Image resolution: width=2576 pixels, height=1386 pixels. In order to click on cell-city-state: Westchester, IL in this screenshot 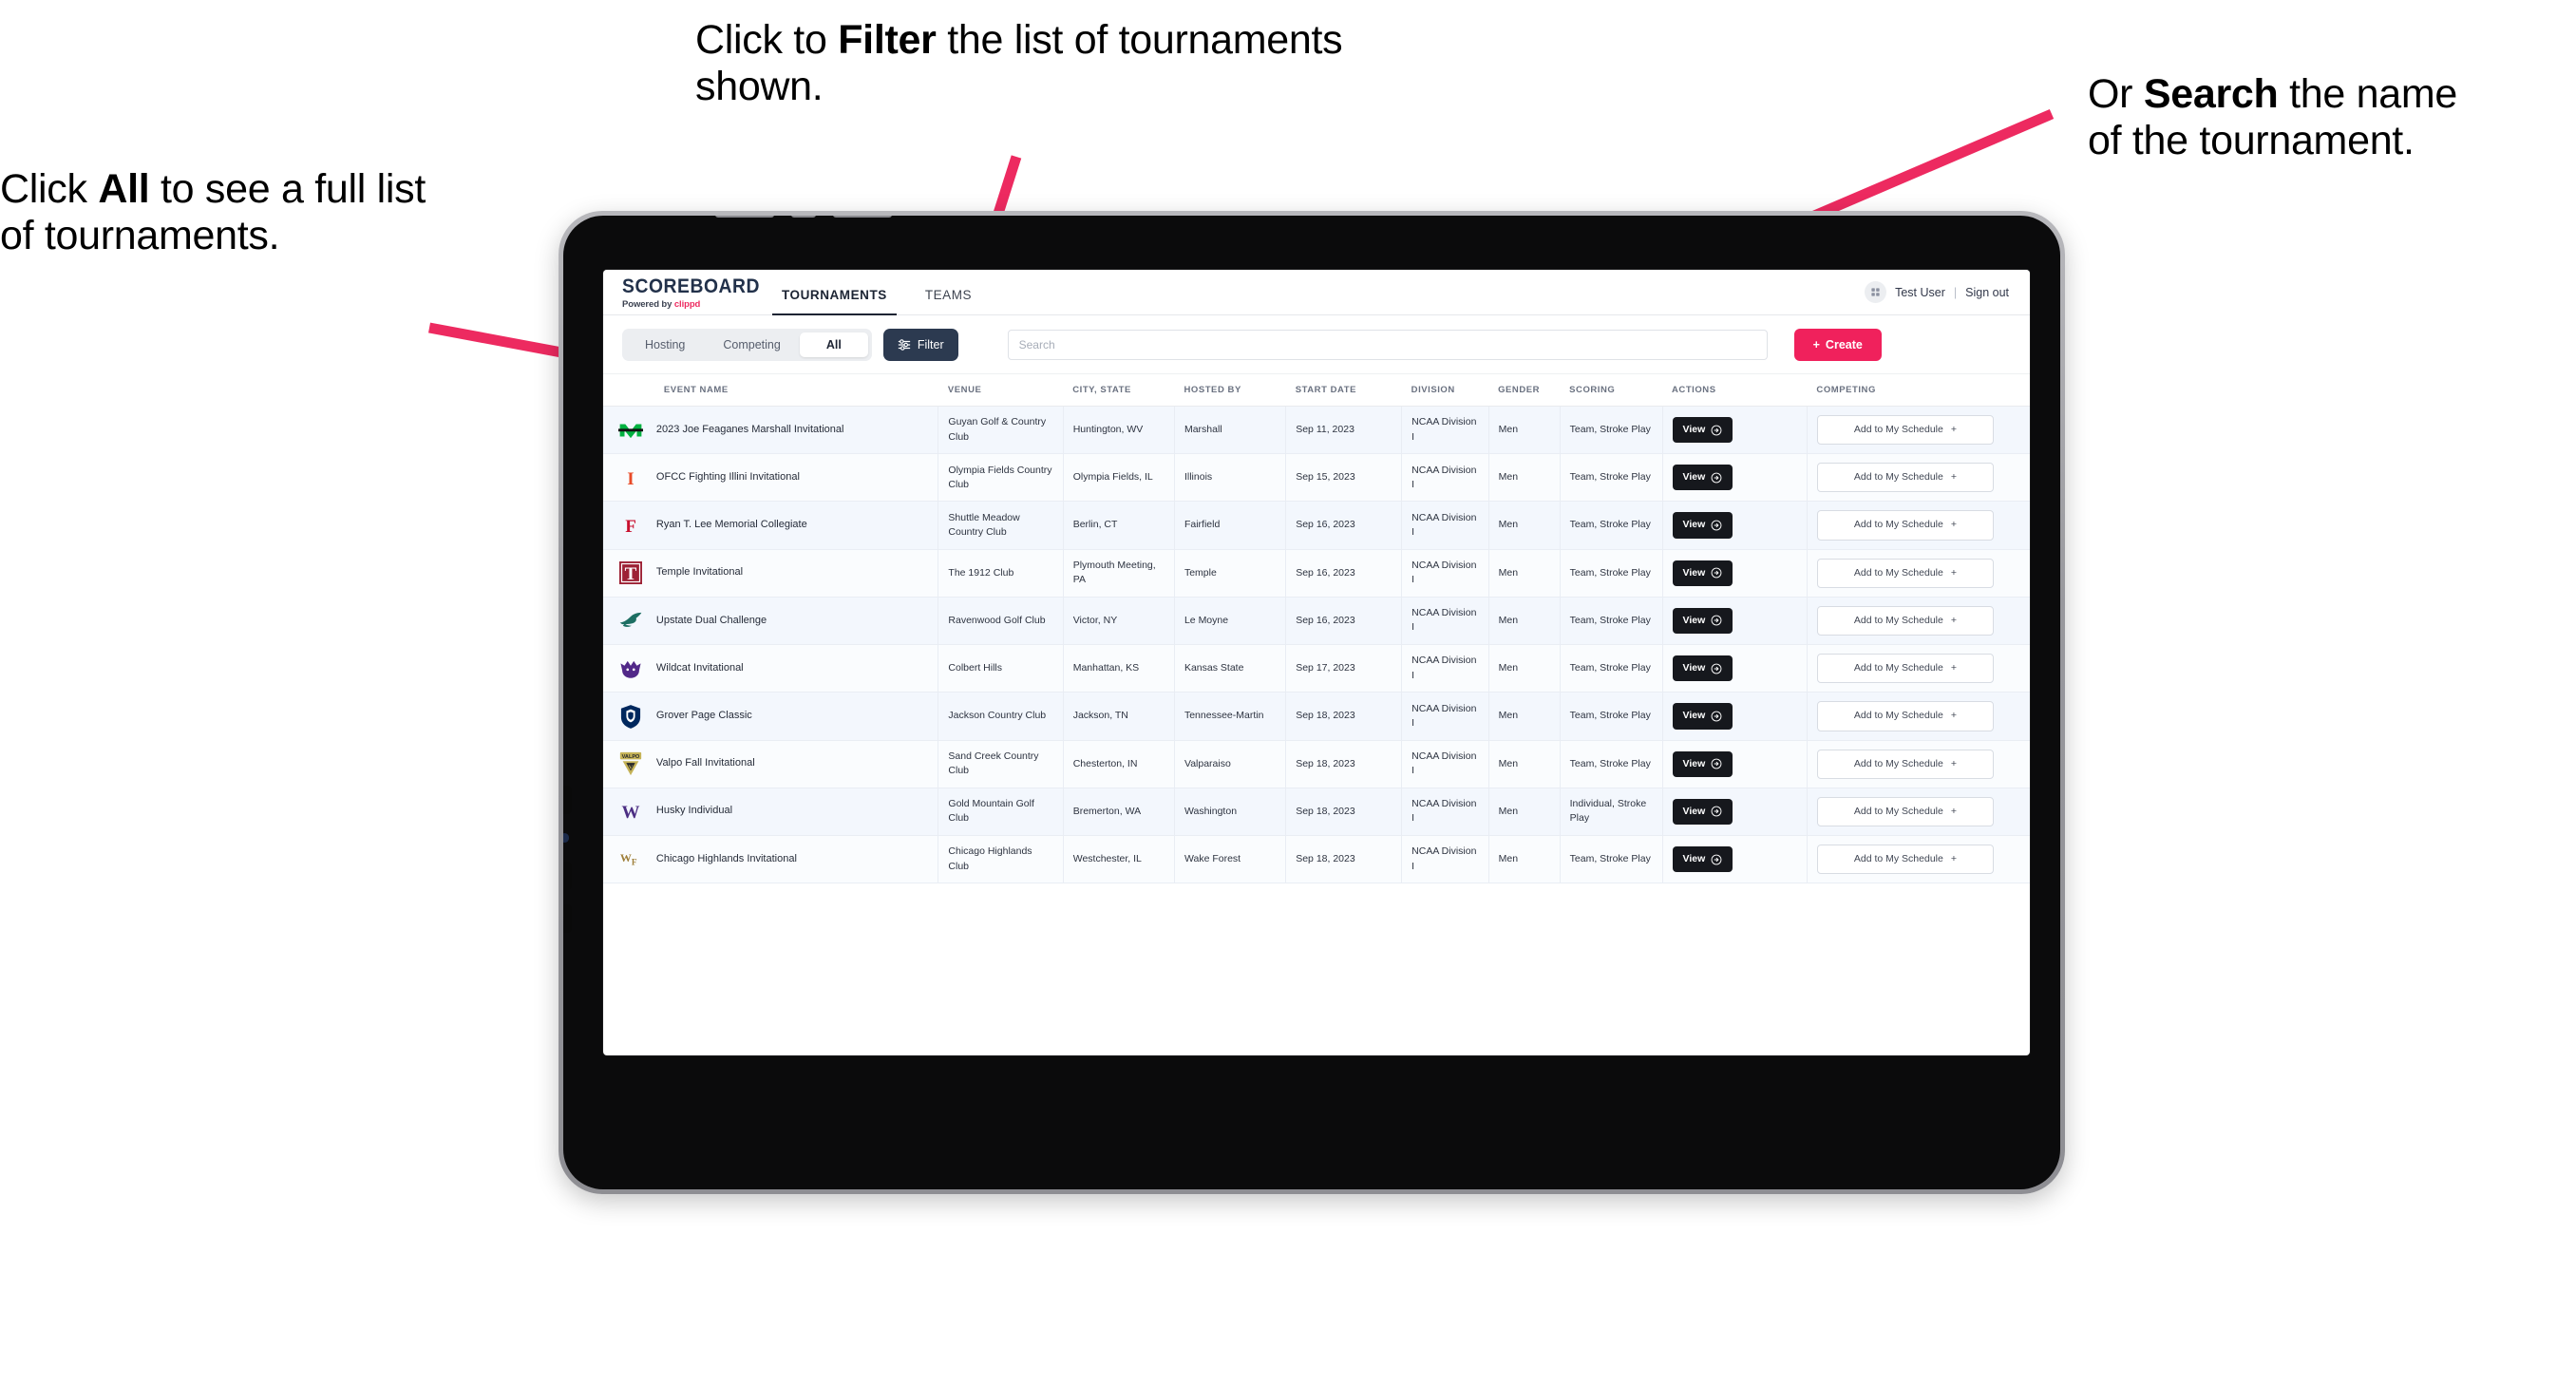, I will do `click(1119, 859)`.